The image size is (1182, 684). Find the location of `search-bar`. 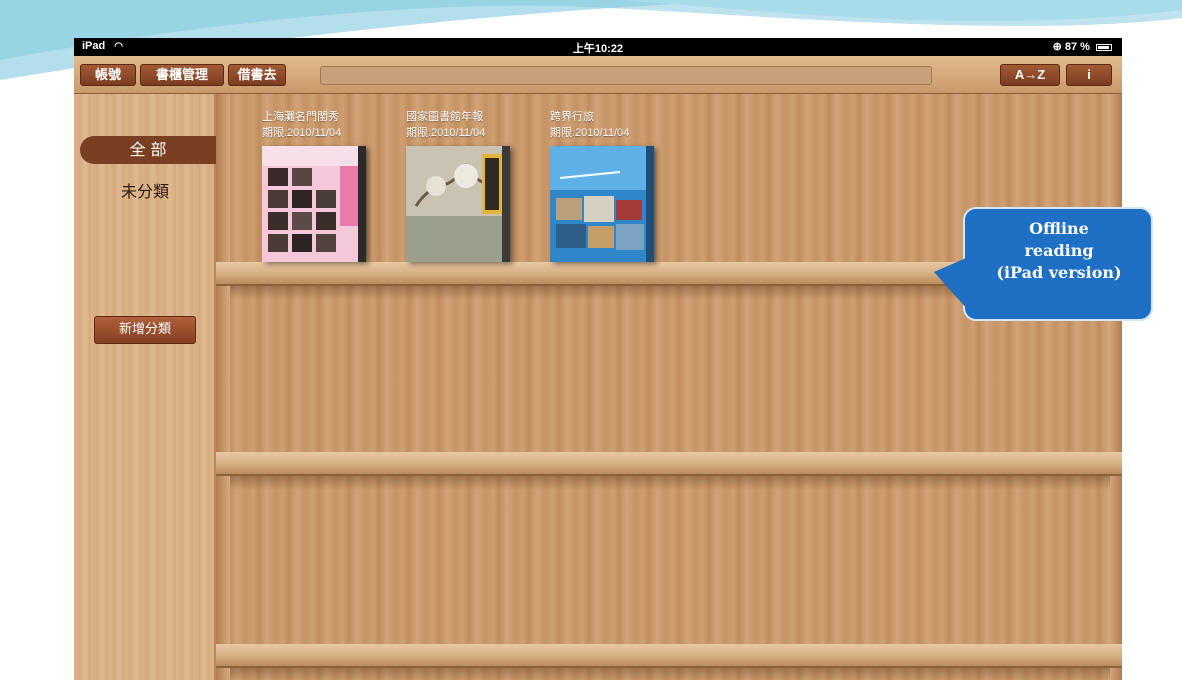

search-bar is located at coordinates (626, 75).